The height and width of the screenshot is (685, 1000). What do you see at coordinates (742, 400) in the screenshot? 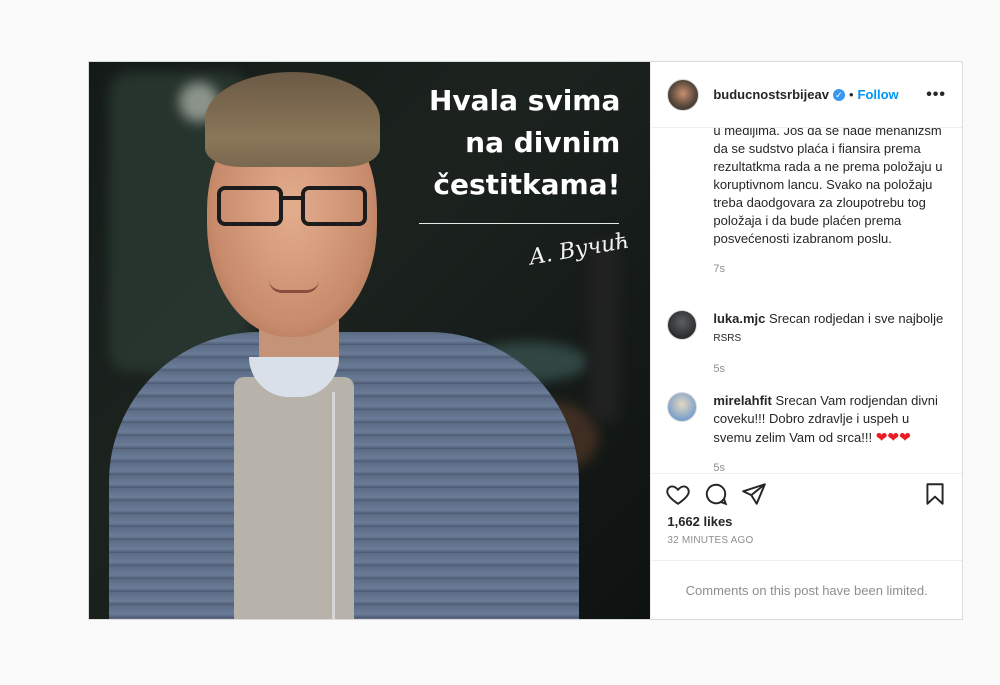
I see `comment-username: mirelahfit` at bounding box center [742, 400].